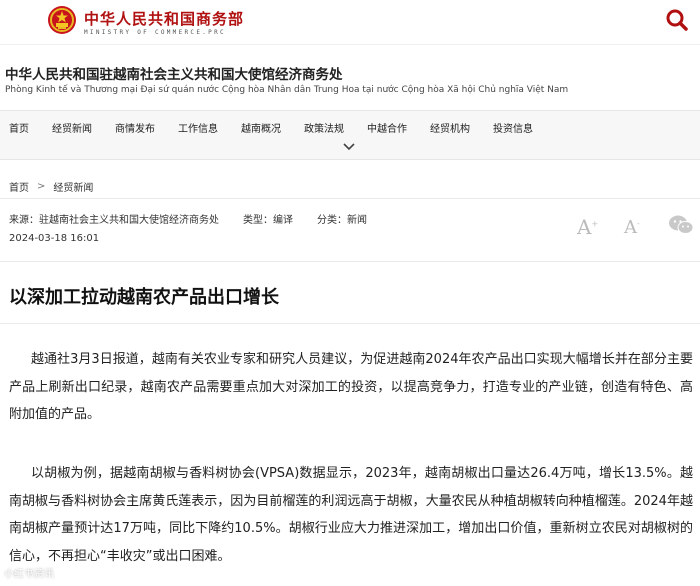  What do you see at coordinates (62, 20) in the screenshot?
I see `national-emblem-icon` at bounding box center [62, 20].